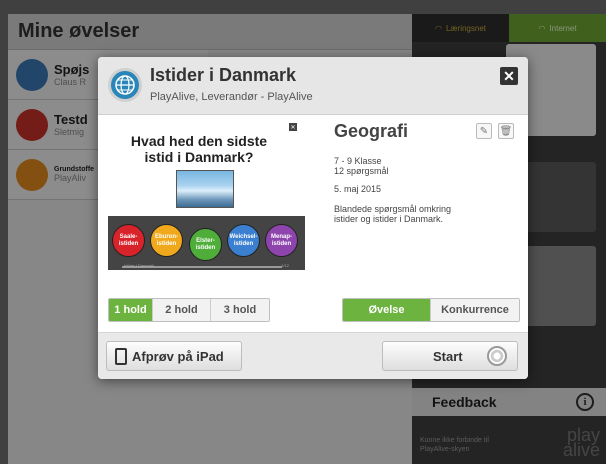 This screenshot has width=606, height=464. I want to click on preview-counter: 1/12, so click(285, 265).